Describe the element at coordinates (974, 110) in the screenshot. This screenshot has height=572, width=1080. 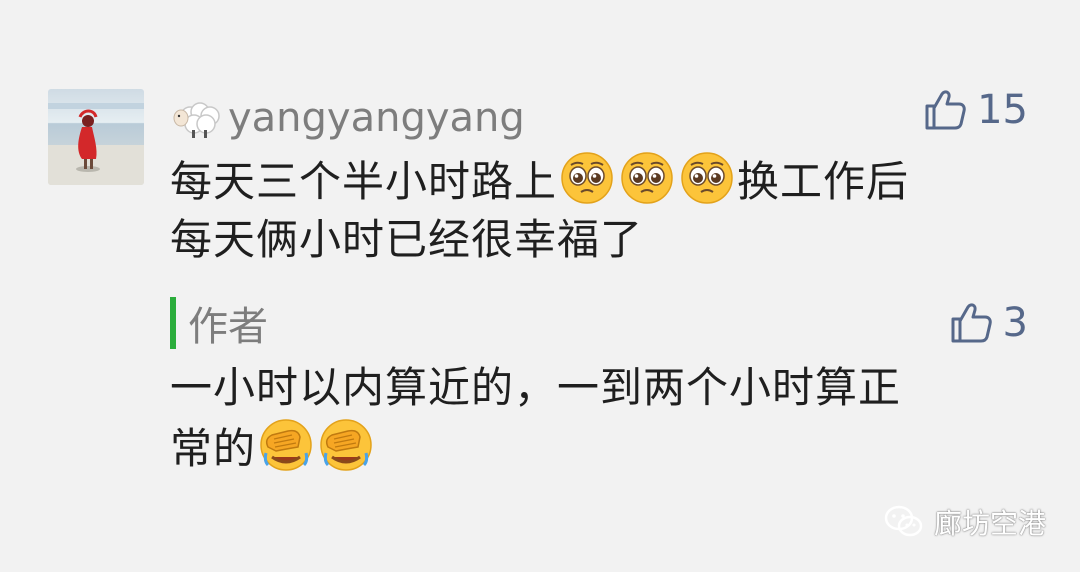
I see `comment-like-button: 15` at that location.